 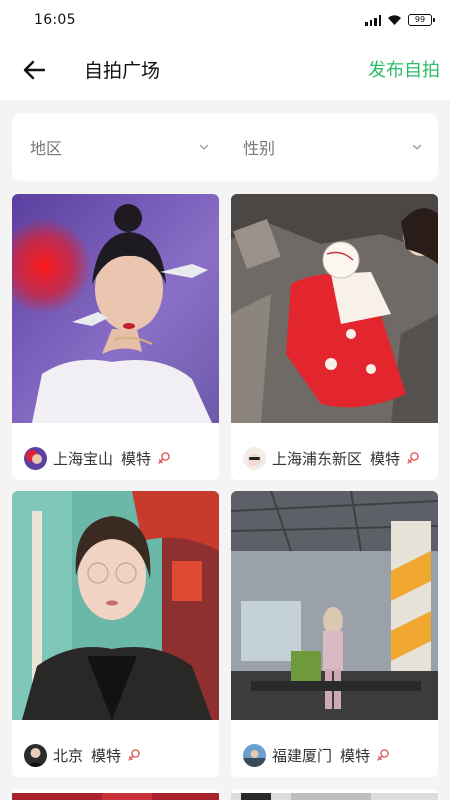 What do you see at coordinates (46, 148) in the screenshot?
I see `region-filter-label: 地区` at bounding box center [46, 148].